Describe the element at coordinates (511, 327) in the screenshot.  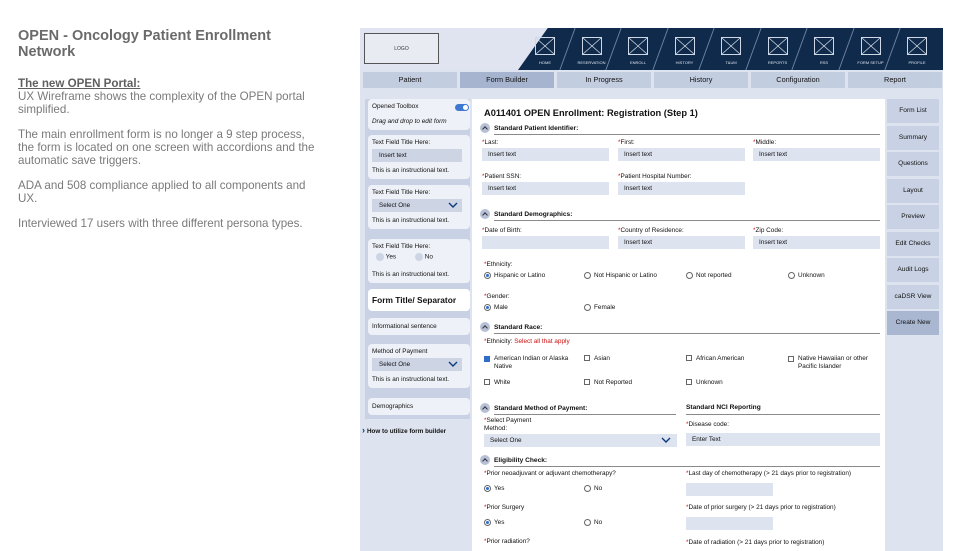
I see `section-race: Standard Race:` at that location.